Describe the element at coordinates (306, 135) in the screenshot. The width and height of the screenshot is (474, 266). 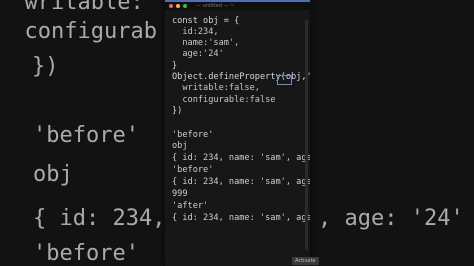
I see `vertical-scrollbar` at that location.